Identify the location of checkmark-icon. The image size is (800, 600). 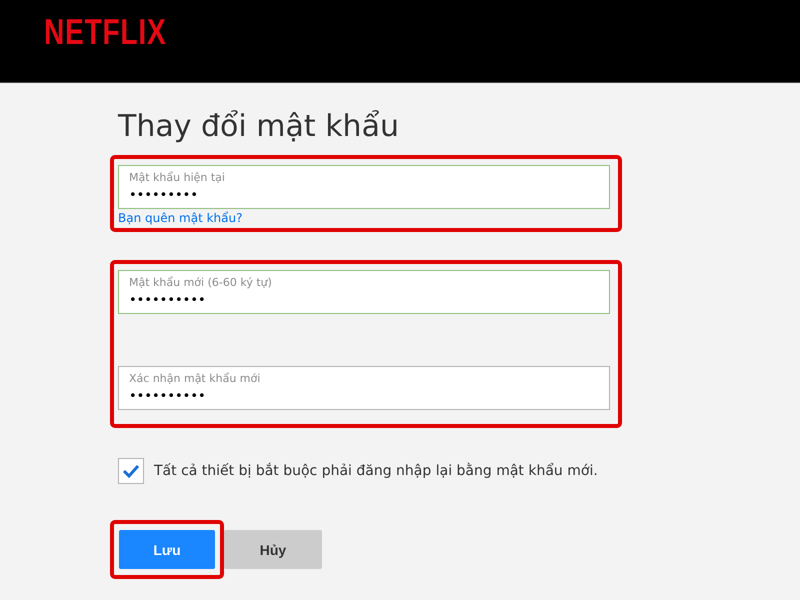
(131, 471).